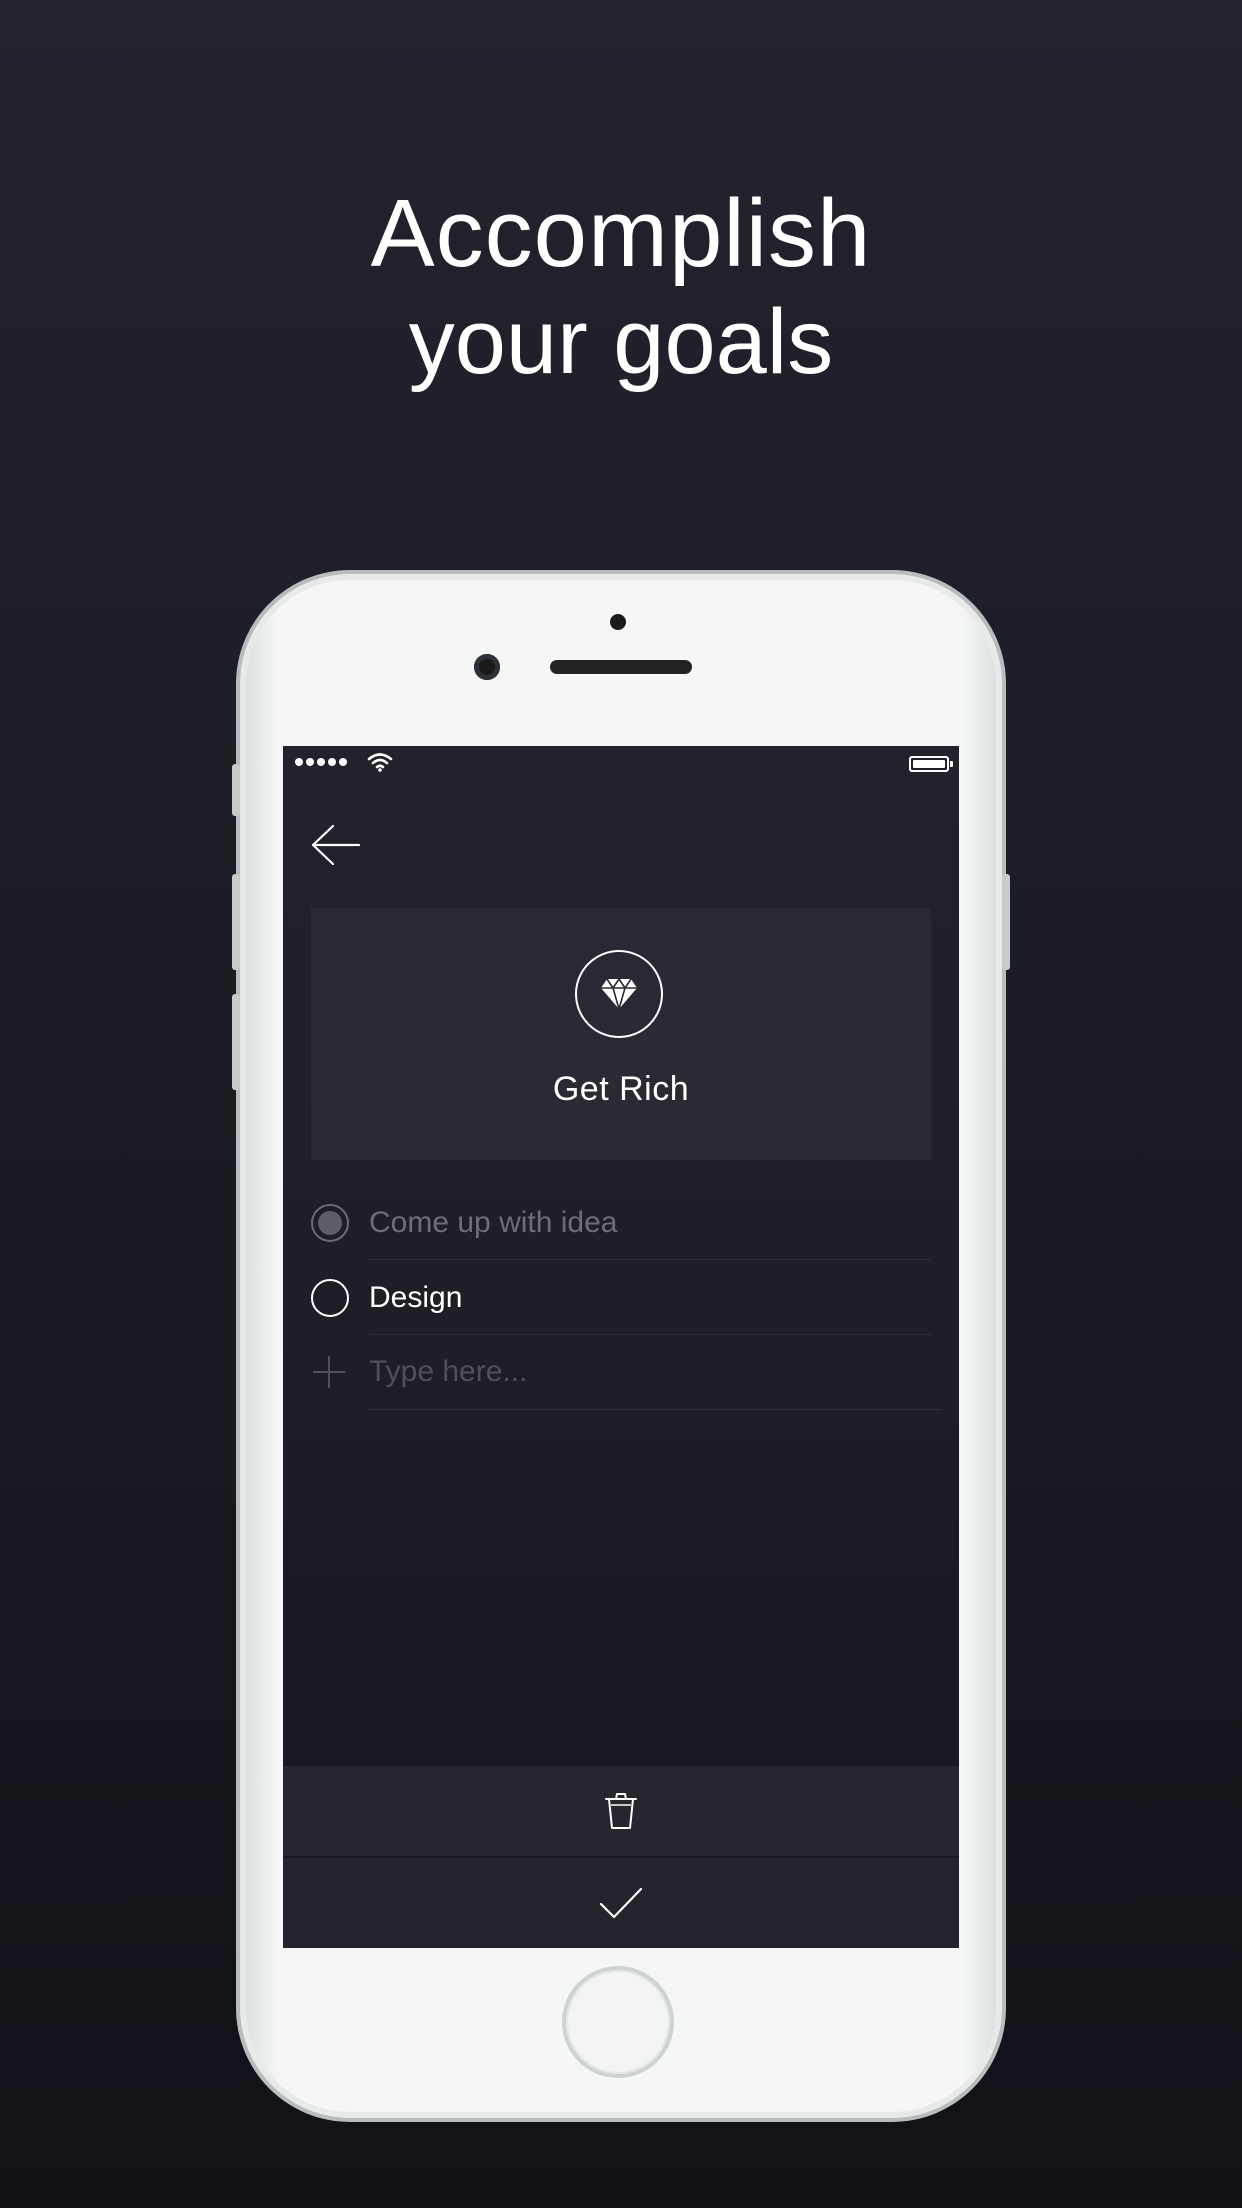 This screenshot has height=2208, width=1242. What do you see at coordinates (493, 1222) in the screenshot?
I see `task-label: Come up with idea` at bounding box center [493, 1222].